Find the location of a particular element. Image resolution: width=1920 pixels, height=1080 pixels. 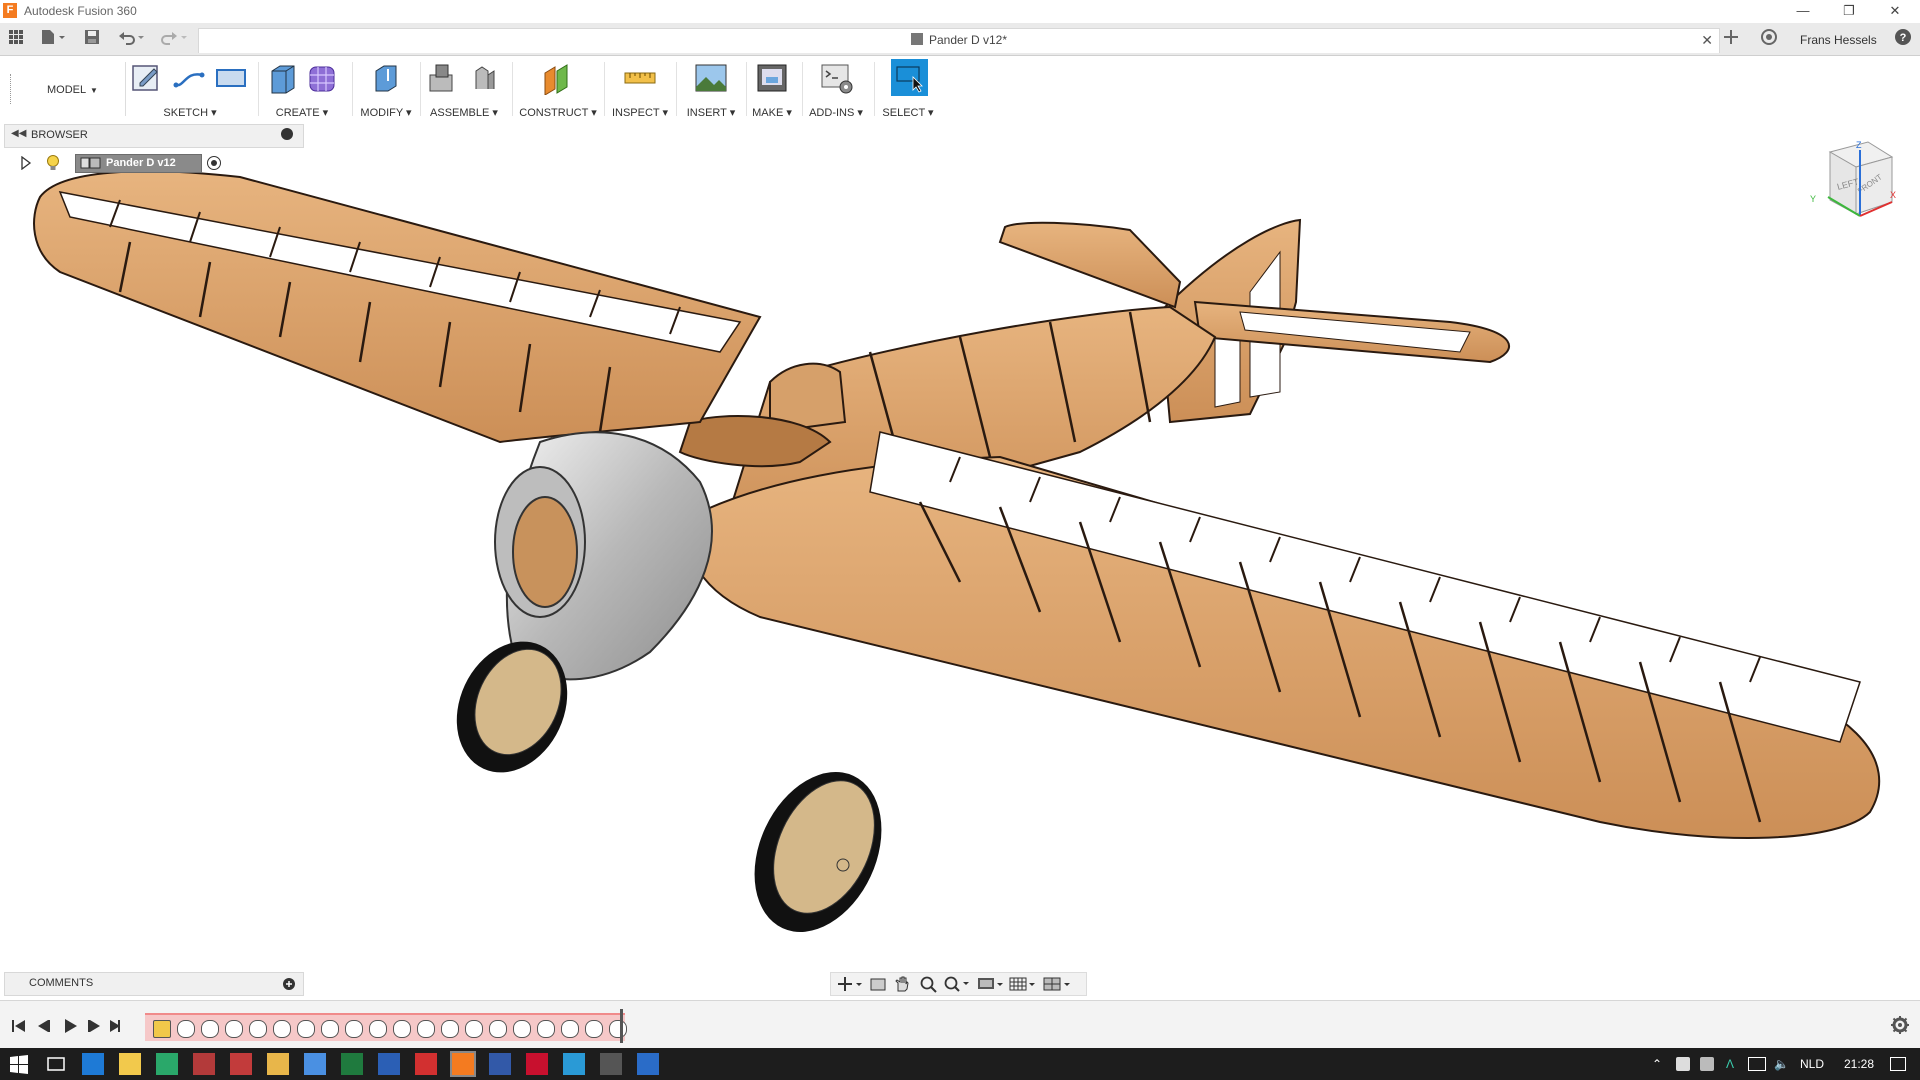

orbit-icon is located at coordinates (851, 984).